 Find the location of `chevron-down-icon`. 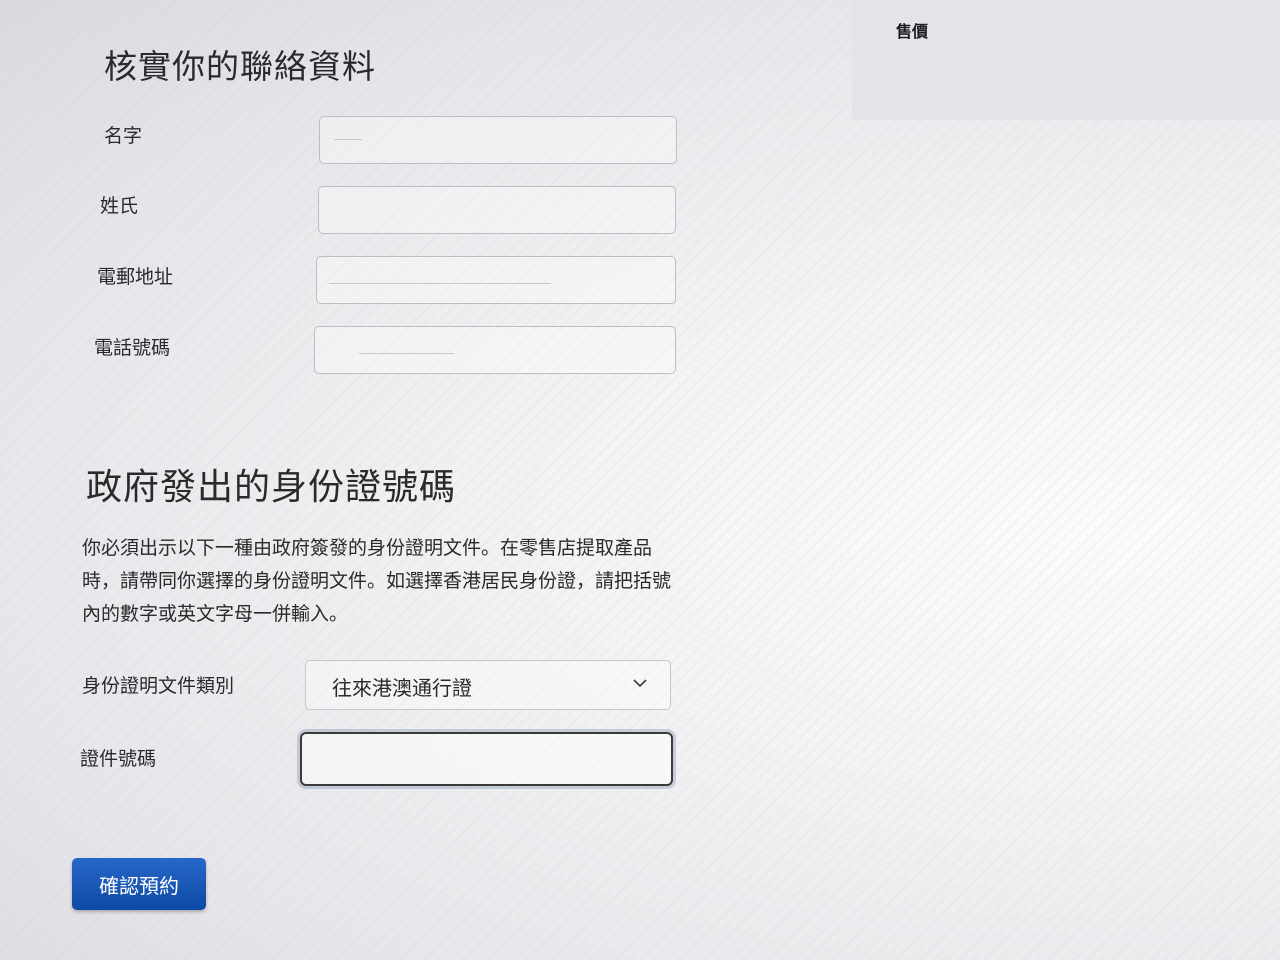

chevron-down-icon is located at coordinates (640, 683).